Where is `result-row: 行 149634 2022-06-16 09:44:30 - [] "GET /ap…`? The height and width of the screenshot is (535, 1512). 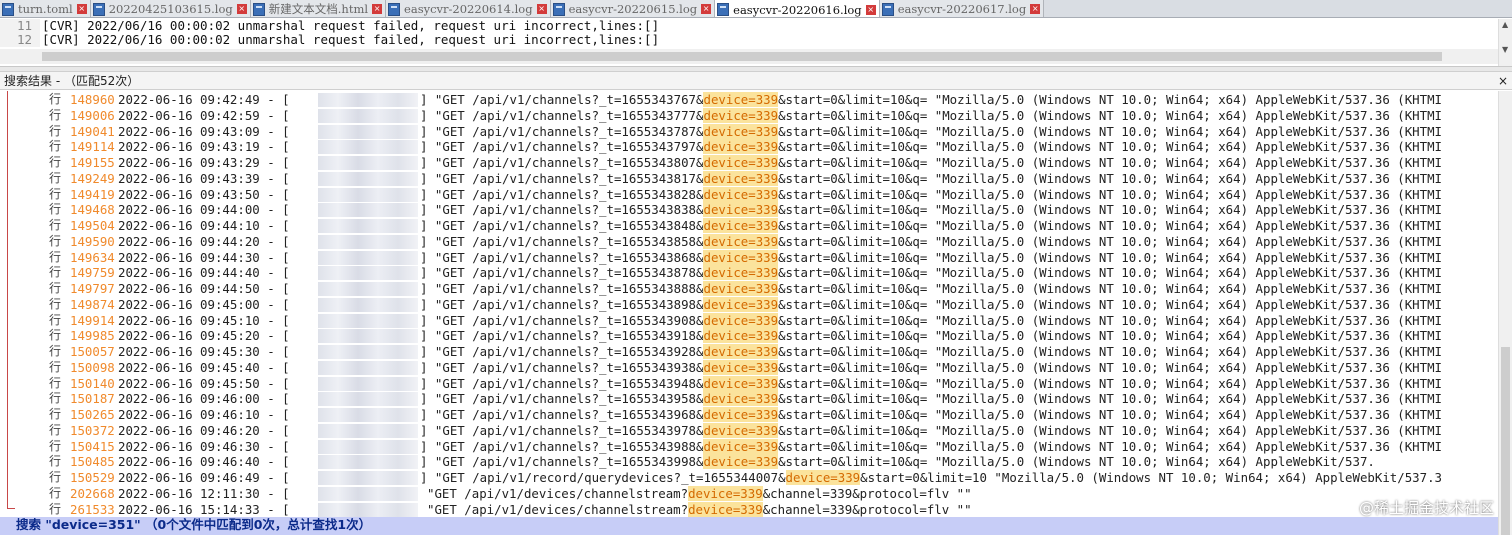
result-row: 行 149634 2022-06-16 09:44:30 - [] "GET /ap… is located at coordinates (749, 257).